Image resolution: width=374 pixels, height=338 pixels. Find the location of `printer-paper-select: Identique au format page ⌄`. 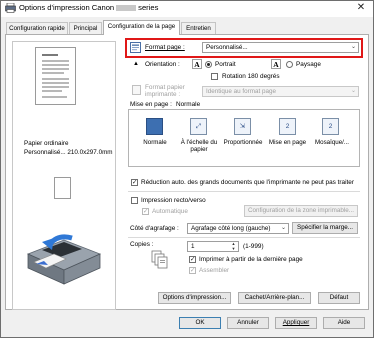

printer-paper-select: Identique au format page ⌄ is located at coordinates (280, 91).